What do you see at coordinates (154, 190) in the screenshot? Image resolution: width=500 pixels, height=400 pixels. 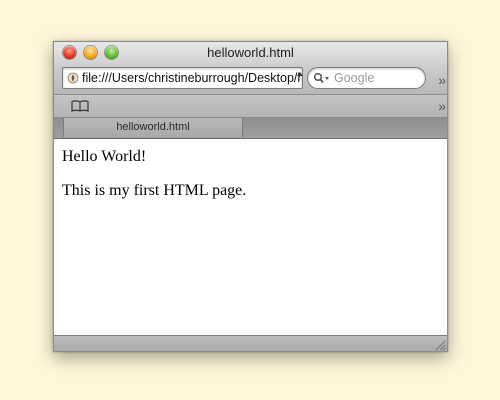 I see `page-body-text: This is my first HTML page.` at bounding box center [154, 190].